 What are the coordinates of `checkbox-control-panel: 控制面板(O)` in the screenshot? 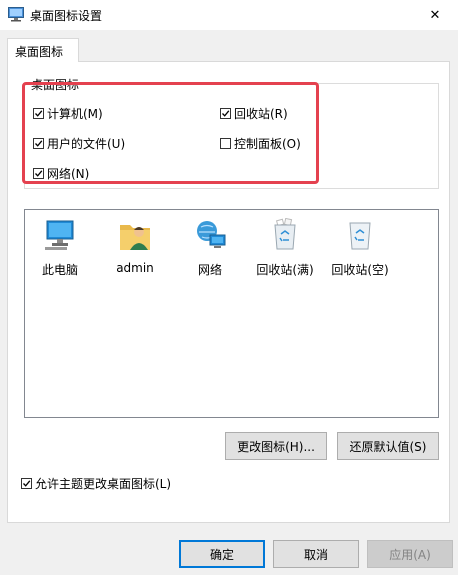 It's located at (260, 143).